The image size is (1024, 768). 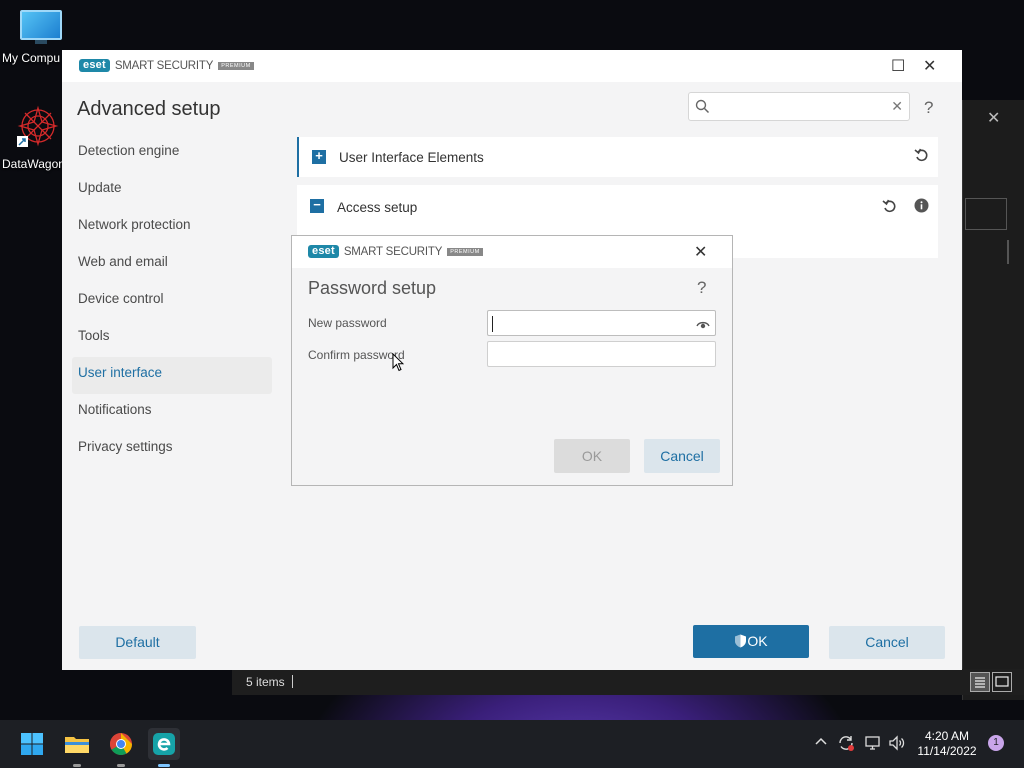 I want to click on shield-icon, so click(x=740, y=643).